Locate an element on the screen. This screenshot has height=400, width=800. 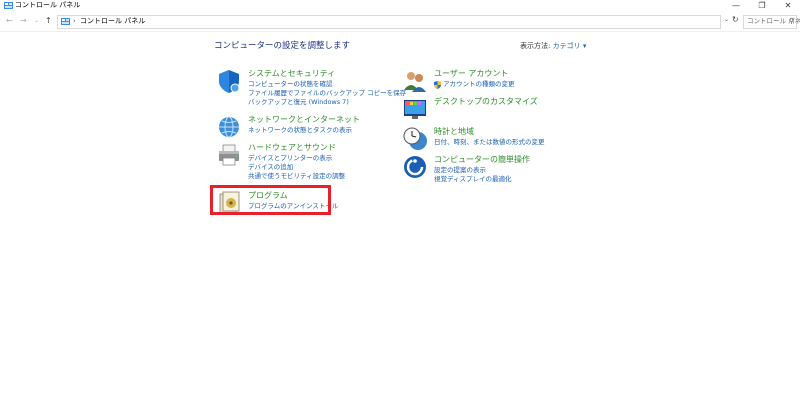
view-by: 表示方法: カテゴリ ▾ is located at coordinates (553, 46).